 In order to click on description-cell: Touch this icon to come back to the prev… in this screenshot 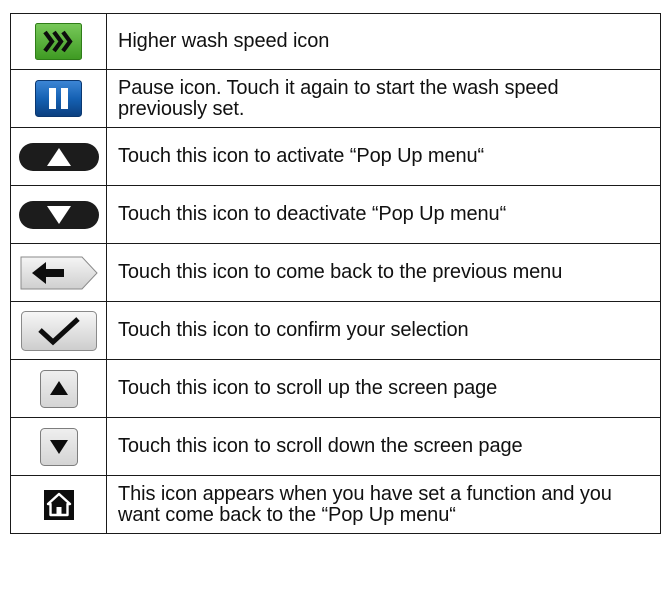, I will do `click(383, 272)`.